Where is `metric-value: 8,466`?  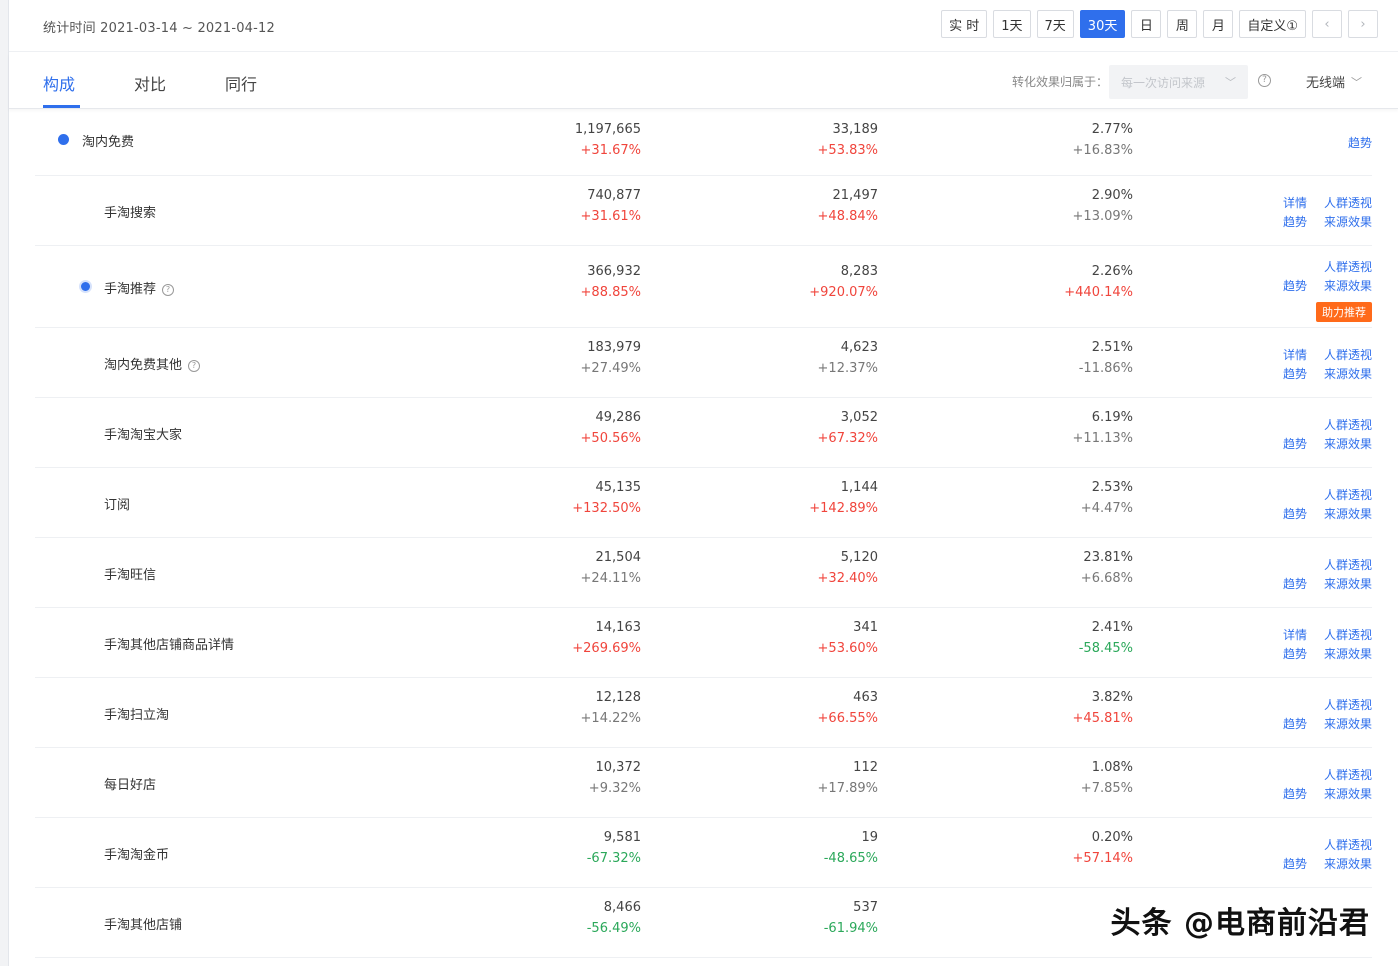
metric-value: 8,466 is located at coordinates (622, 907).